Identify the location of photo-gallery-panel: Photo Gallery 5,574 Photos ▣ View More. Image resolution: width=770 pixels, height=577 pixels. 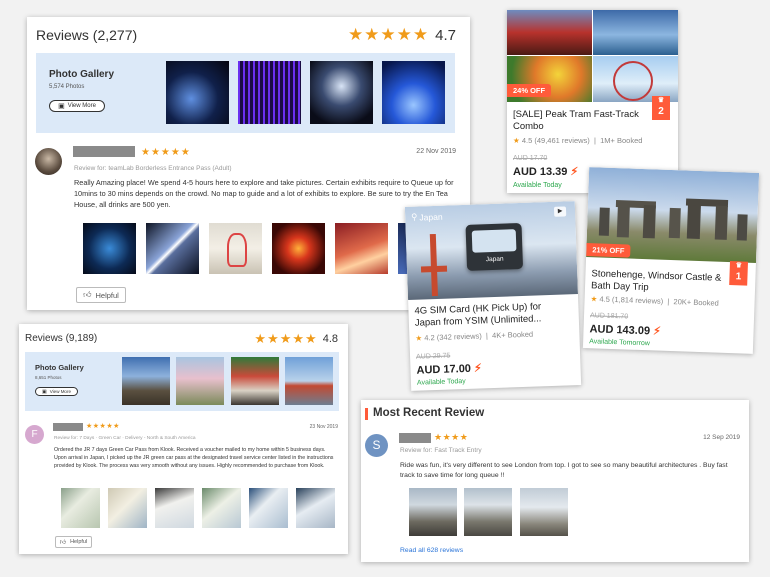
(245, 93).